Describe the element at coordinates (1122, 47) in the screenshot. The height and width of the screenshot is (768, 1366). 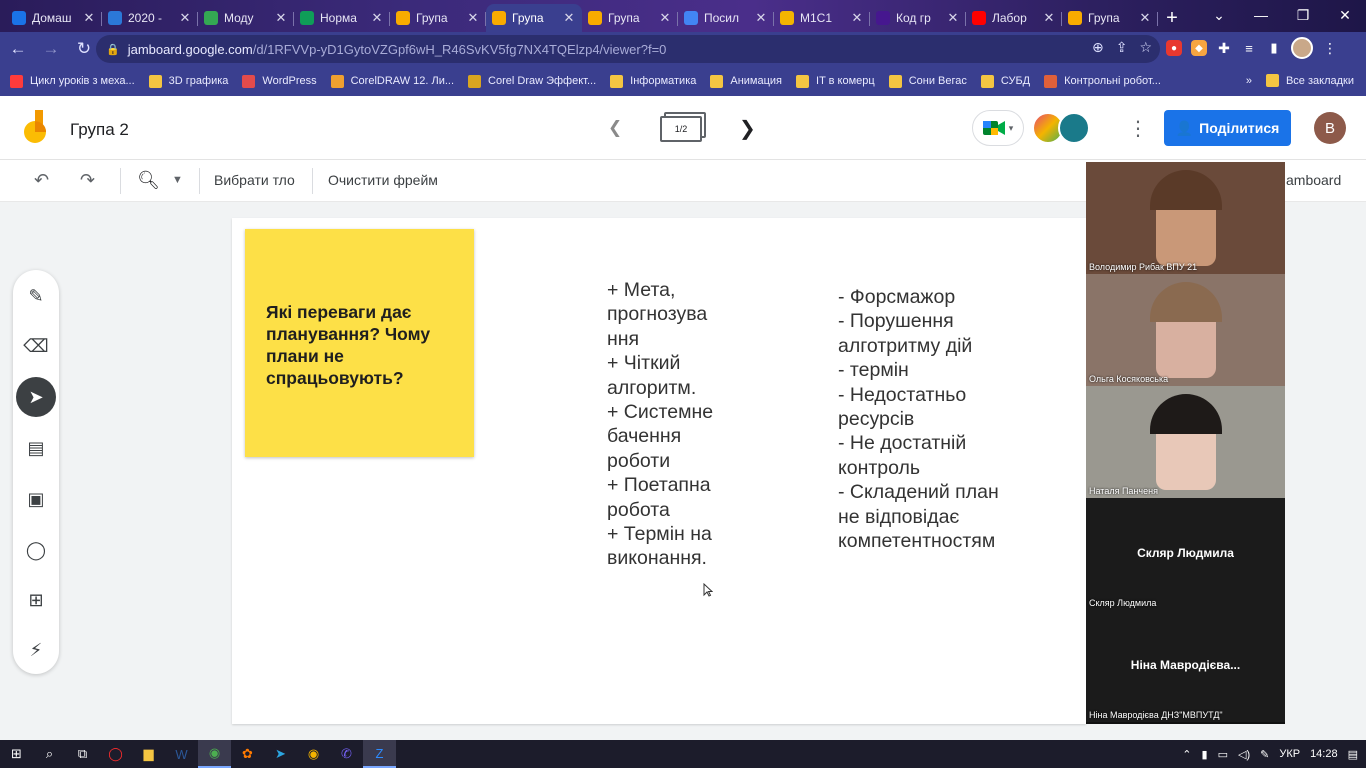
I see `share-page-icon: ⇪` at that location.